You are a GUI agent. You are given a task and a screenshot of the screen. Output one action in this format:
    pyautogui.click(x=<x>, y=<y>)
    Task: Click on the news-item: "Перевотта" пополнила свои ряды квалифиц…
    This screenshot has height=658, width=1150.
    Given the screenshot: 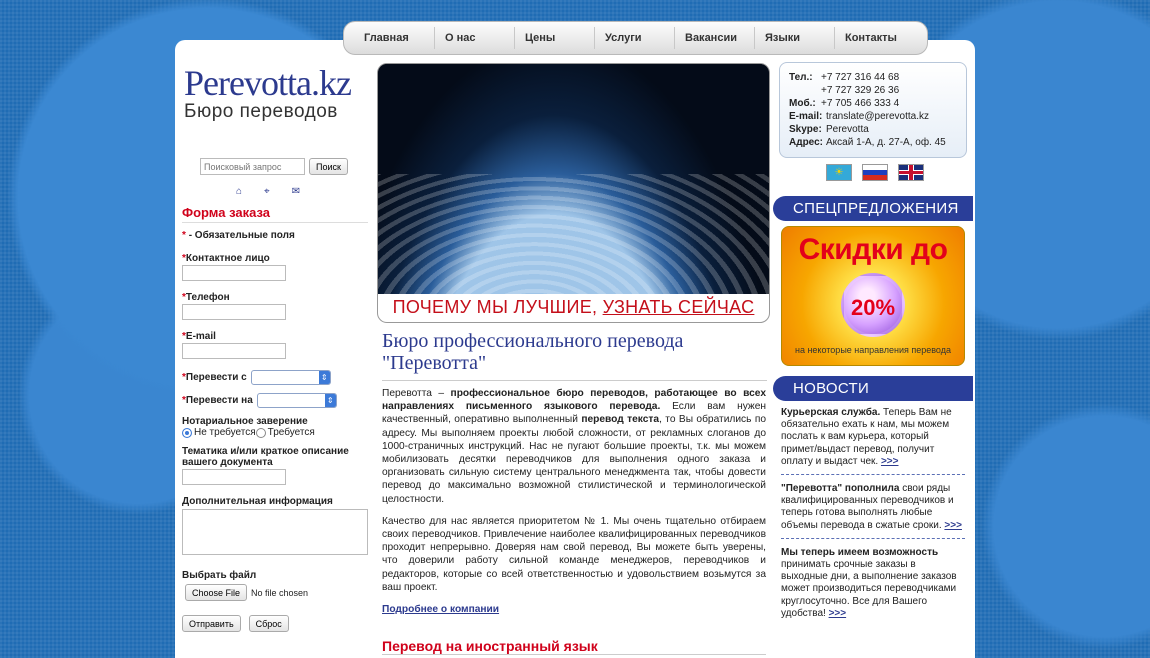 What is the action you would take?
    pyautogui.click(x=873, y=511)
    